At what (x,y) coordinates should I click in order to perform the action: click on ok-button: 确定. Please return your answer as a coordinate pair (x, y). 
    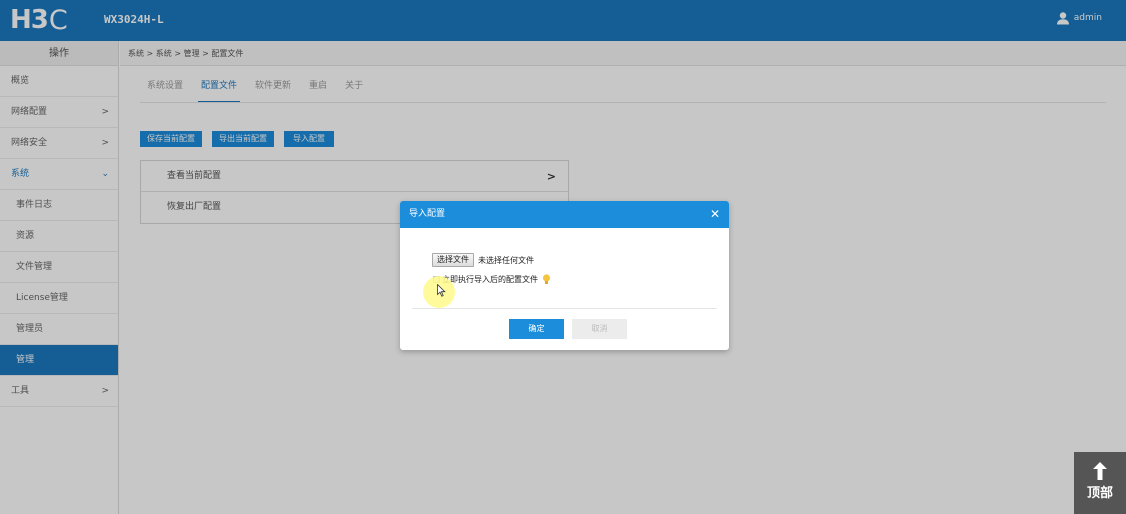
    Looking at the image, I should click on (536, 329).